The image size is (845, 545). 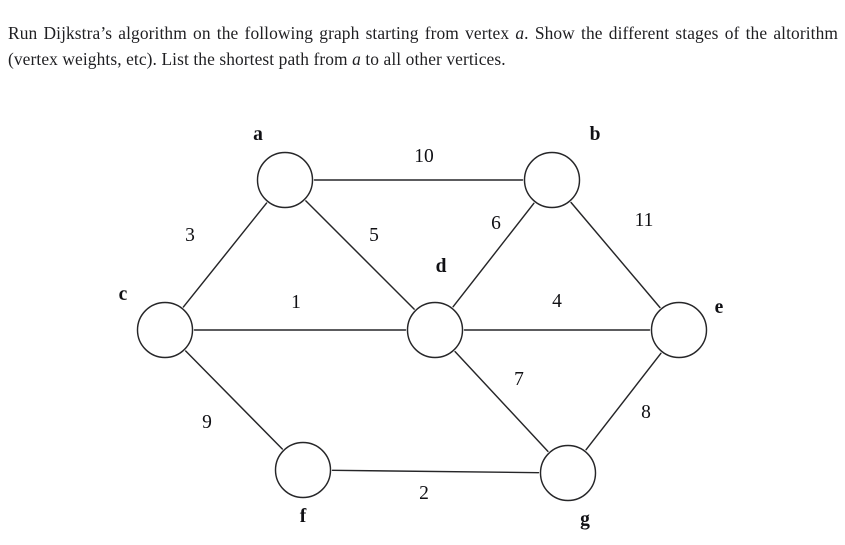 What do you see at coordinates (303, 516) in the screenshot?
I see `vertex-label-f: f` at bounding box center [303, 516].